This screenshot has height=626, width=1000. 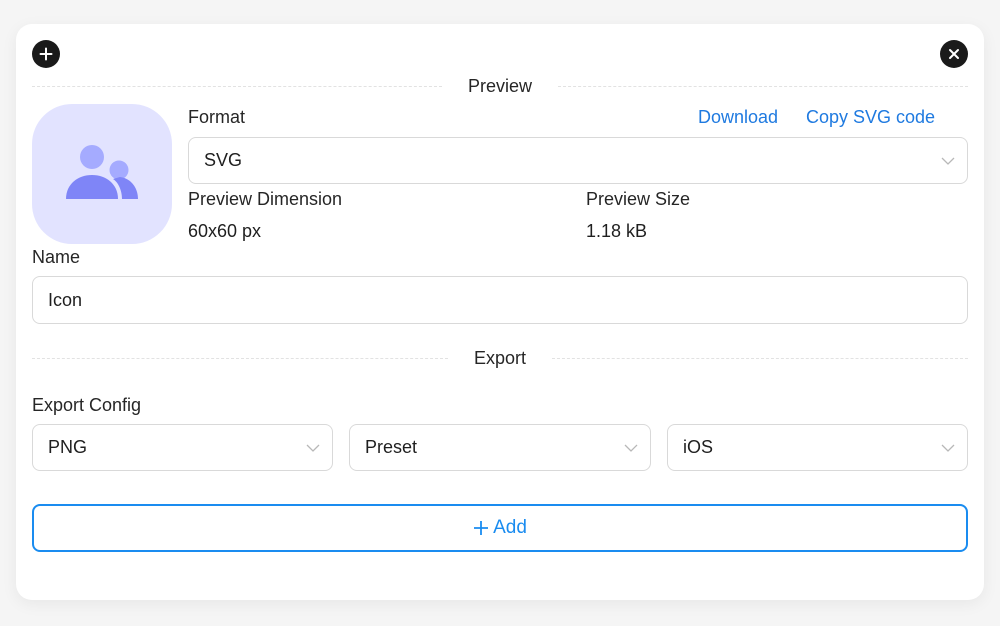 I want to click on format-select-value: SVG, so click(x=223, y=160).